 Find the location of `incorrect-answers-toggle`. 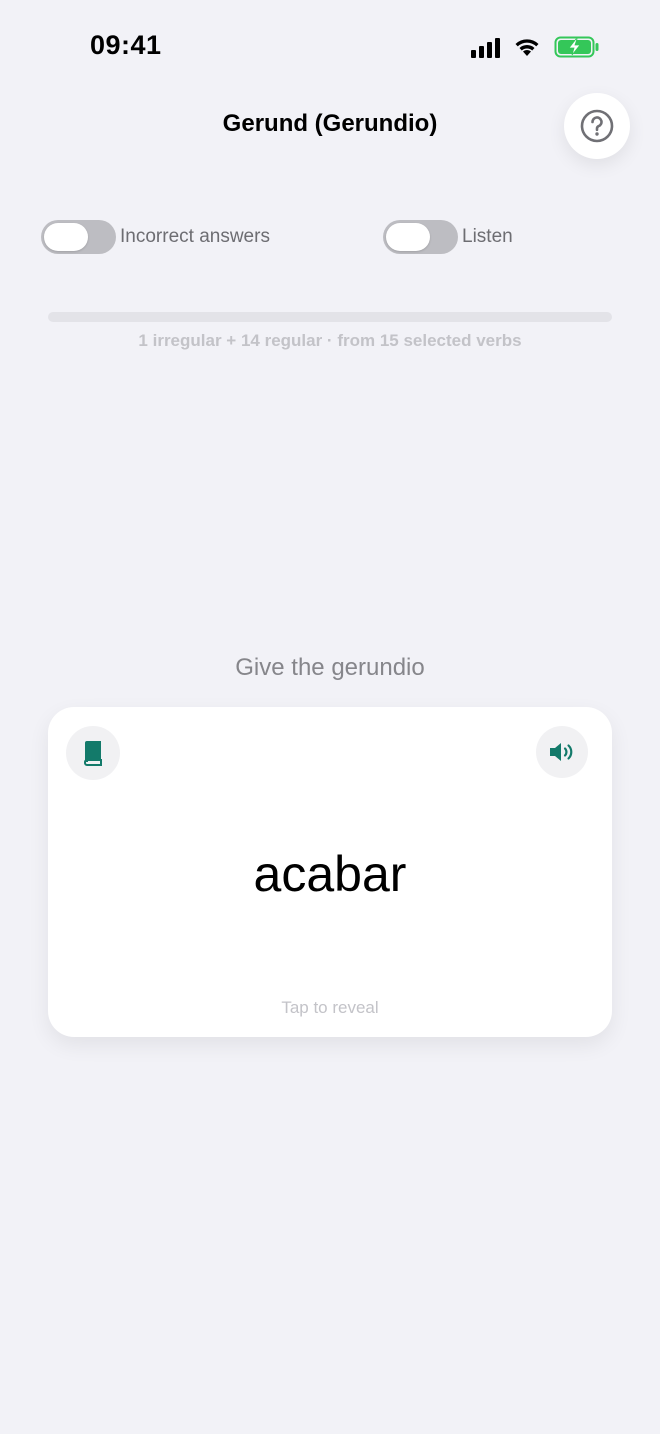

incorrect-answers-toggle is located at coordinates (78, 237).